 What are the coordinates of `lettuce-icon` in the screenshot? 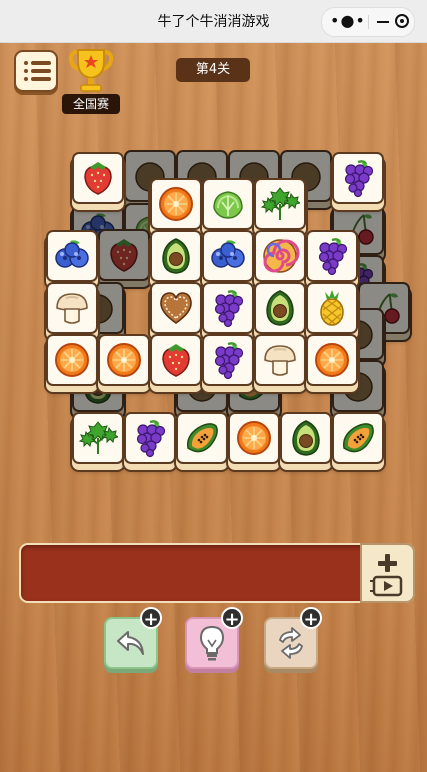 It's located at (228, 204).